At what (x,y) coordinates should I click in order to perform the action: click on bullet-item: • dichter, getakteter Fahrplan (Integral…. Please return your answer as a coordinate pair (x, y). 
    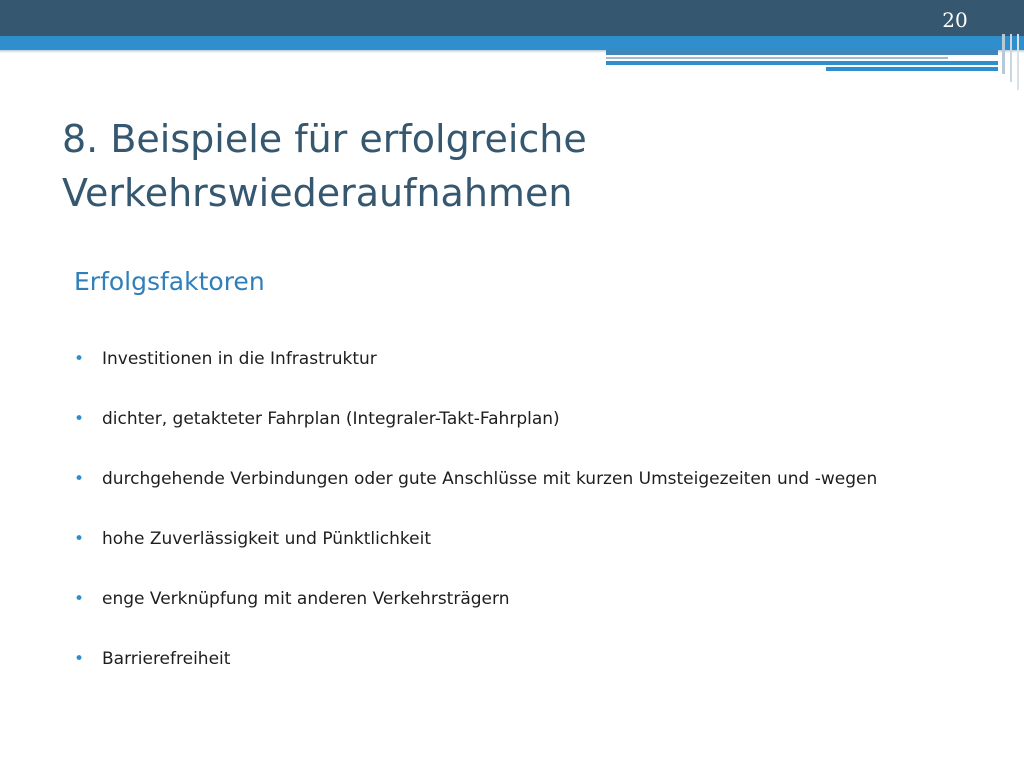
    Looking at the image, I should click on (534, 435).